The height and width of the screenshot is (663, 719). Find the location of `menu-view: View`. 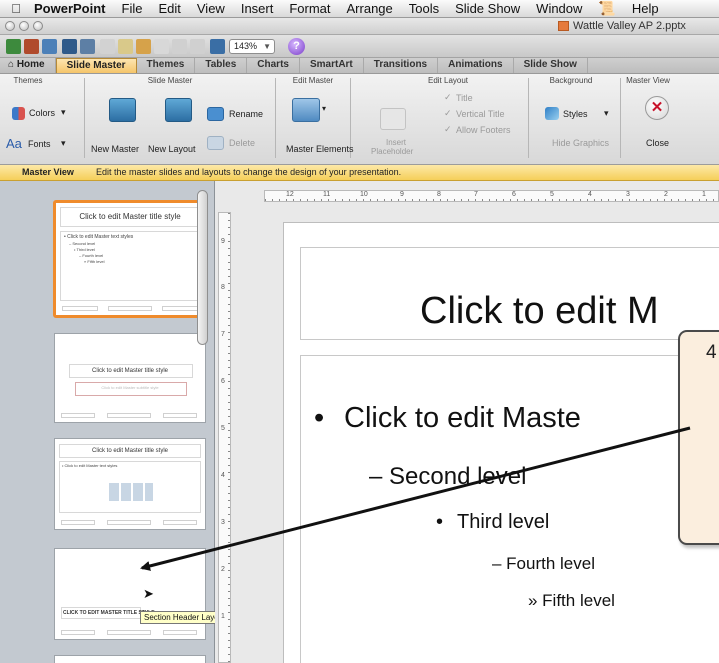

menu-view: View is located at coordinates (211, 8).